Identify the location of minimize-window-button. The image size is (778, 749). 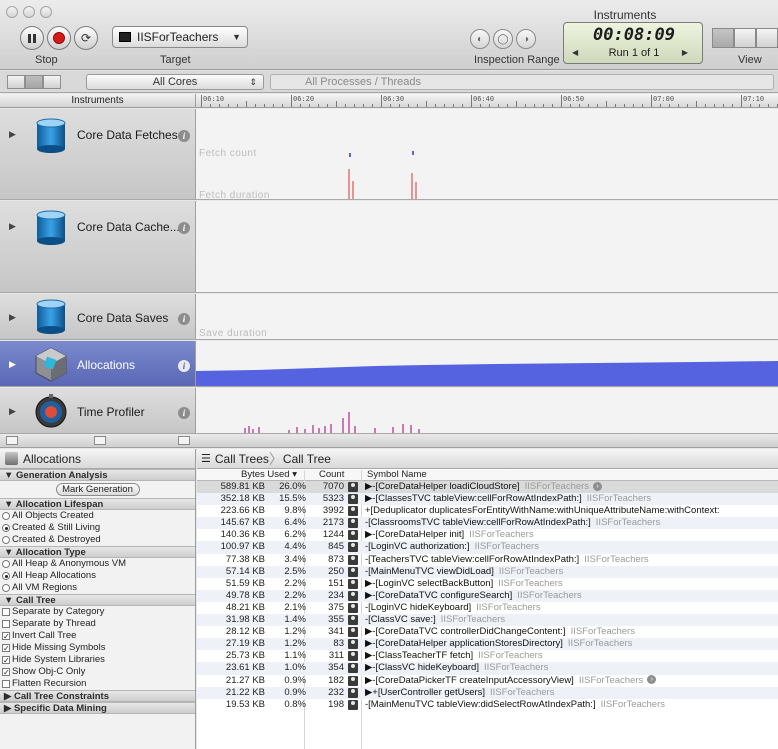
(29, 12).